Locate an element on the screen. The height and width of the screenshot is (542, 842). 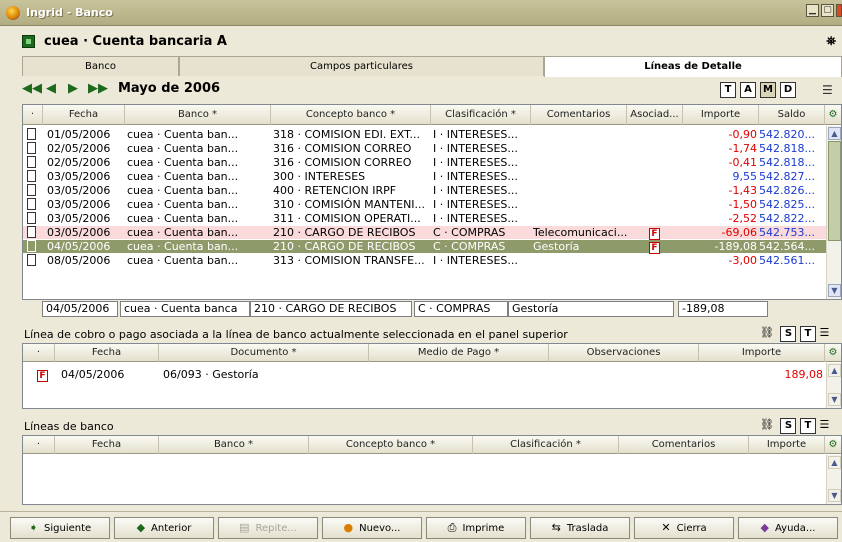
next-period-icon: ▶ is located at coordinates (73, 88).